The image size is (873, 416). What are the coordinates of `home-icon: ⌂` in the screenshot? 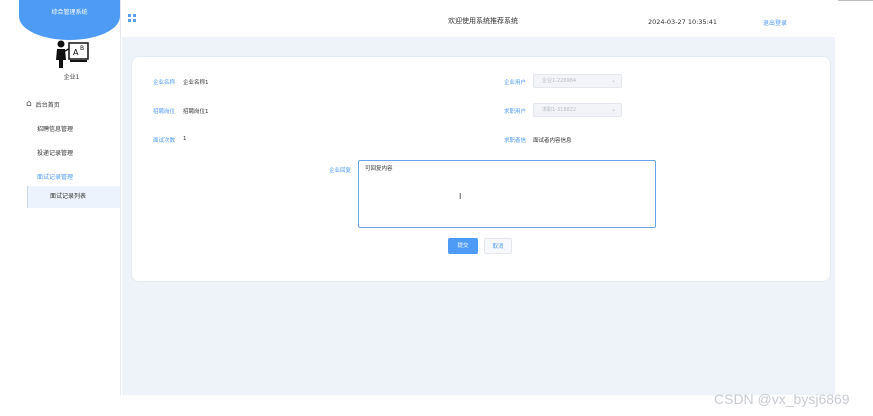 It's located at (29, 104).